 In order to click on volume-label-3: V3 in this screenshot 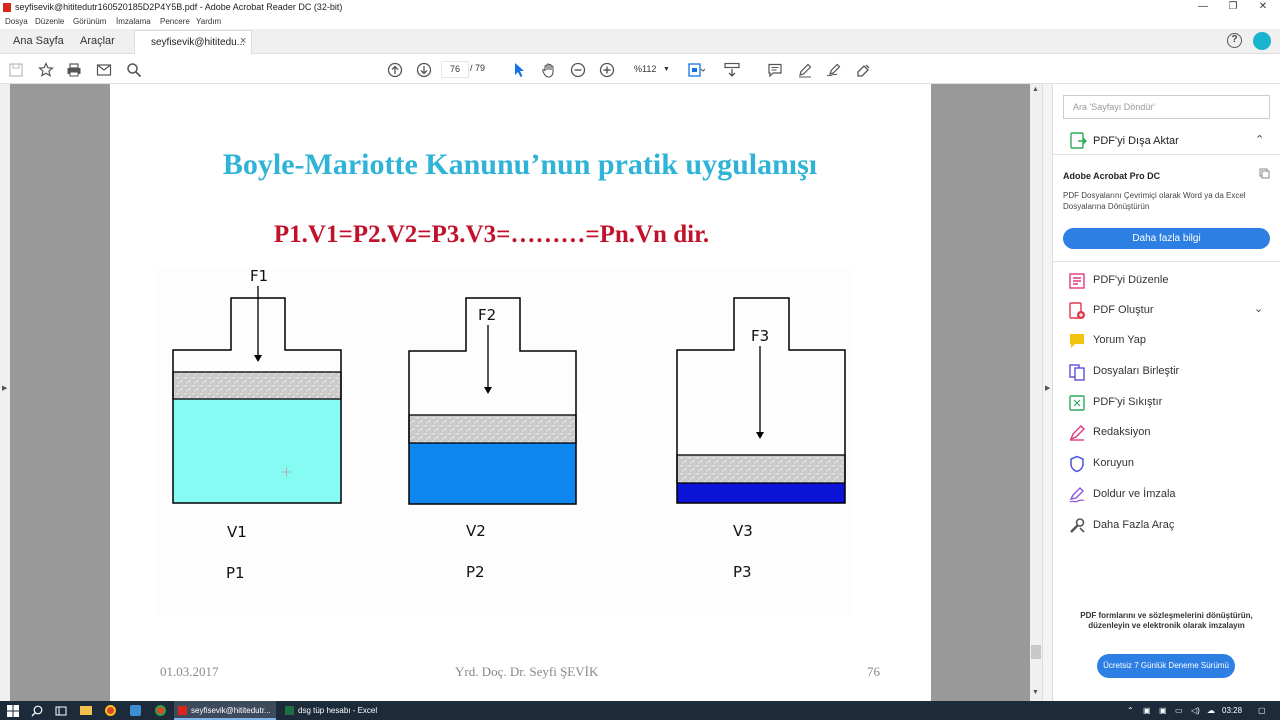, I will do `click(743, 531)`.